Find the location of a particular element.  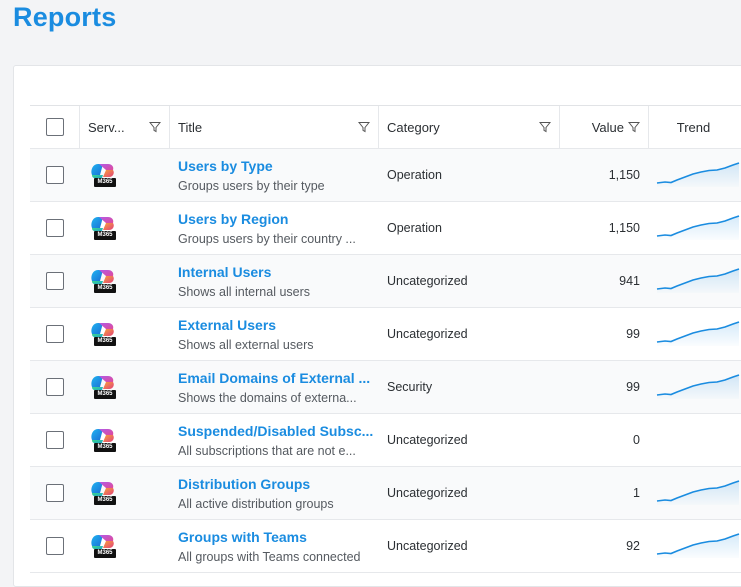

value-label: 0 is located at coordinates (636, 440).